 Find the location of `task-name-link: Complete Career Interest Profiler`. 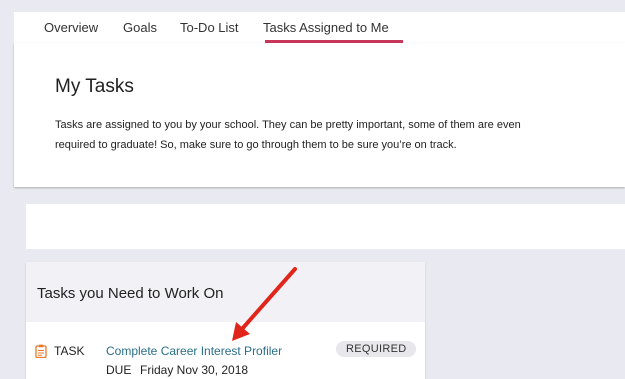

task-name-link: Complete Career Interest Profiler is located at coordinates (194, 351).